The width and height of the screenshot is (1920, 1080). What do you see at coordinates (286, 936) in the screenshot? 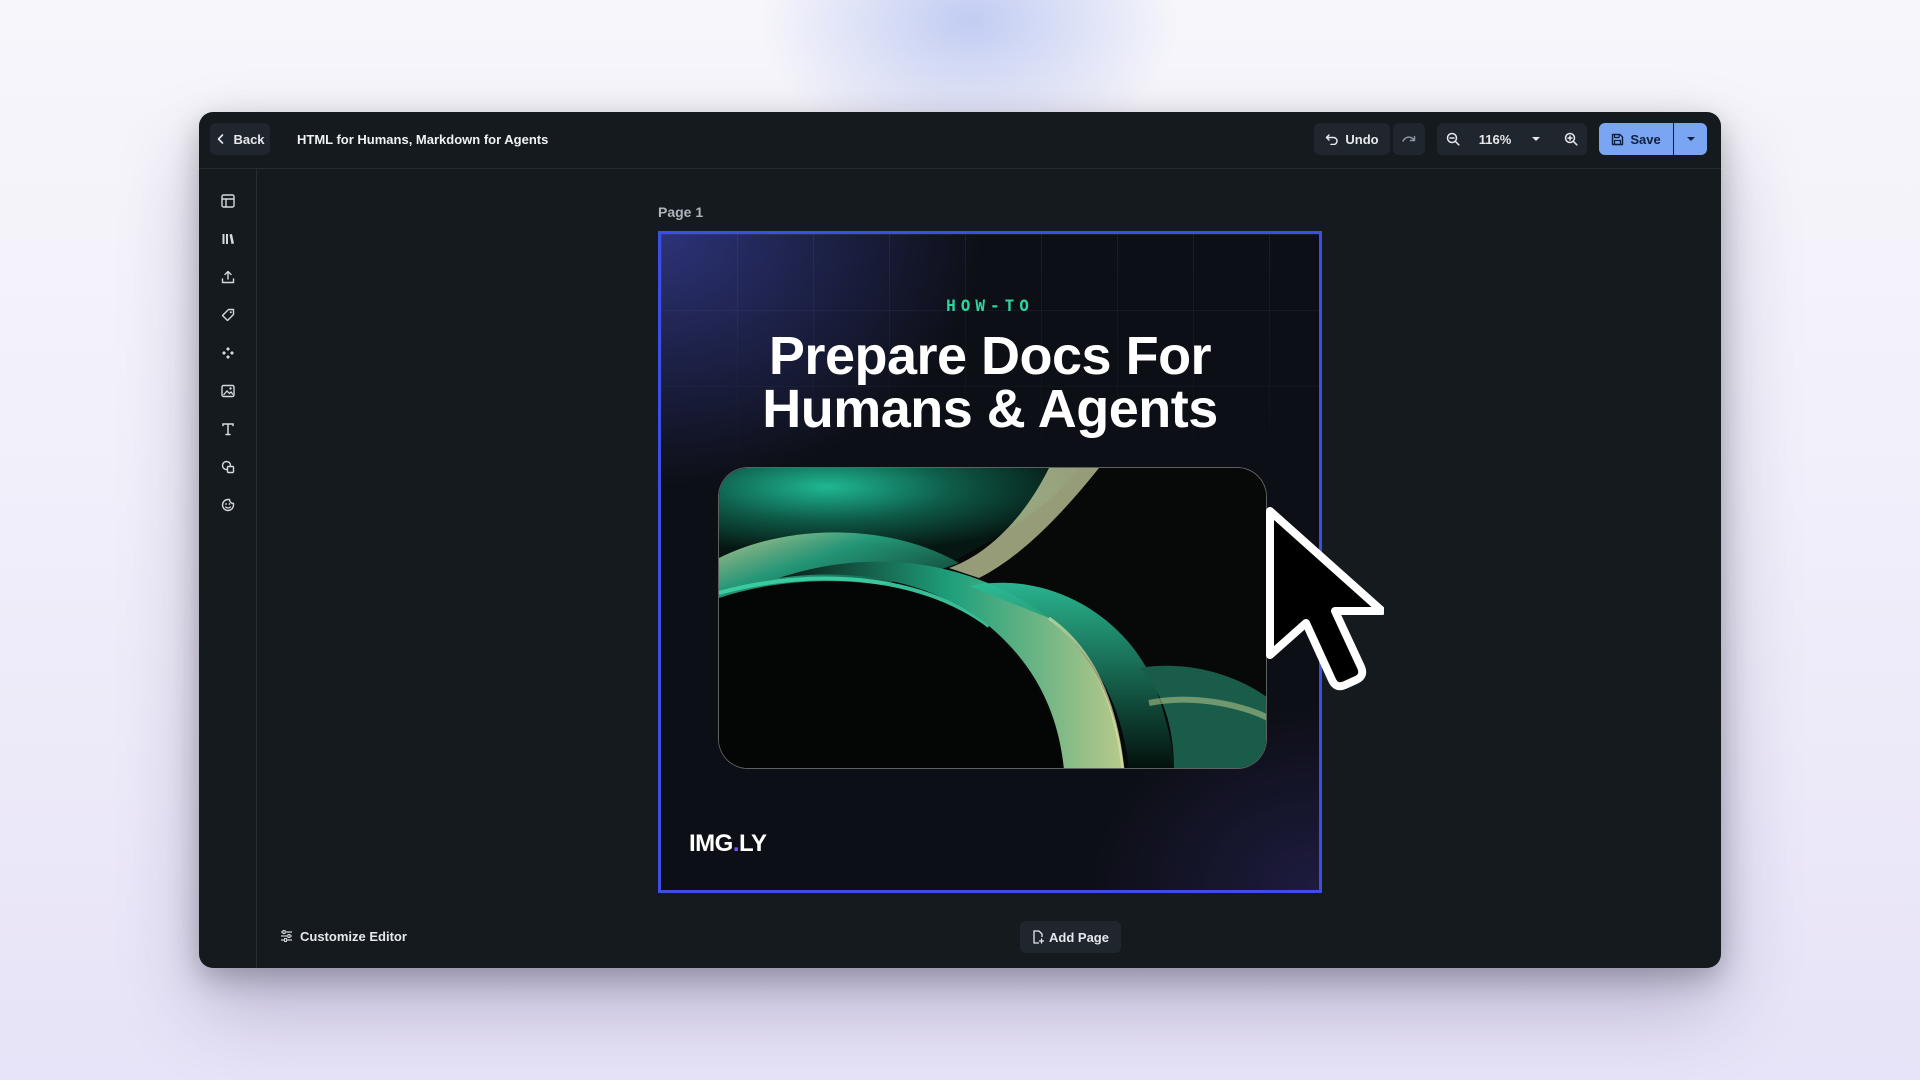
I see `sliders-icon` at bounding box center [286, 936].